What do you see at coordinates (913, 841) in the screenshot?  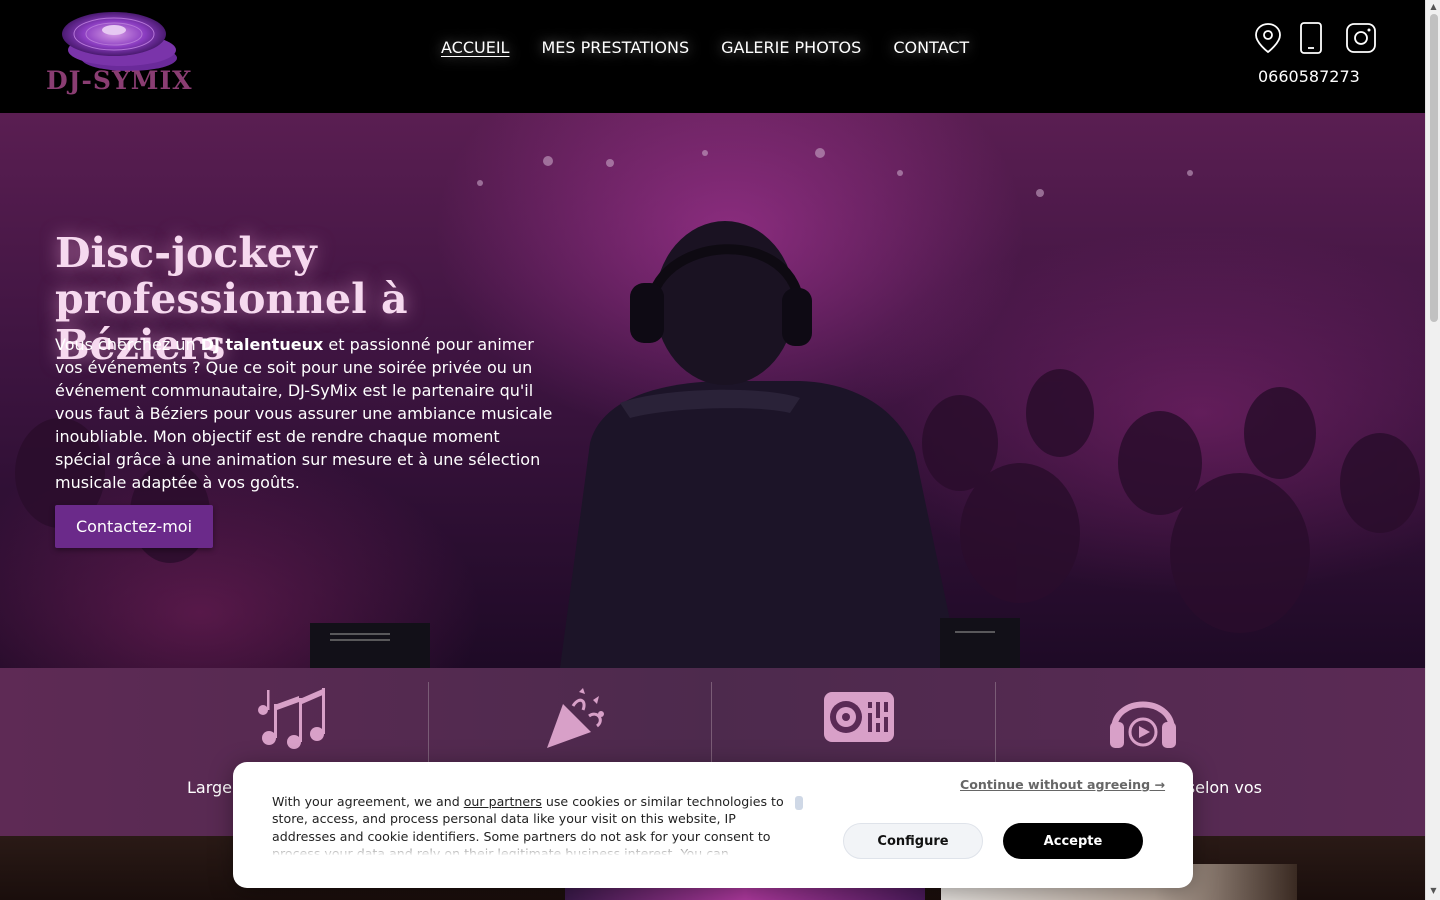 I see `configure-button: Configure` at bounding box center [913, 841].